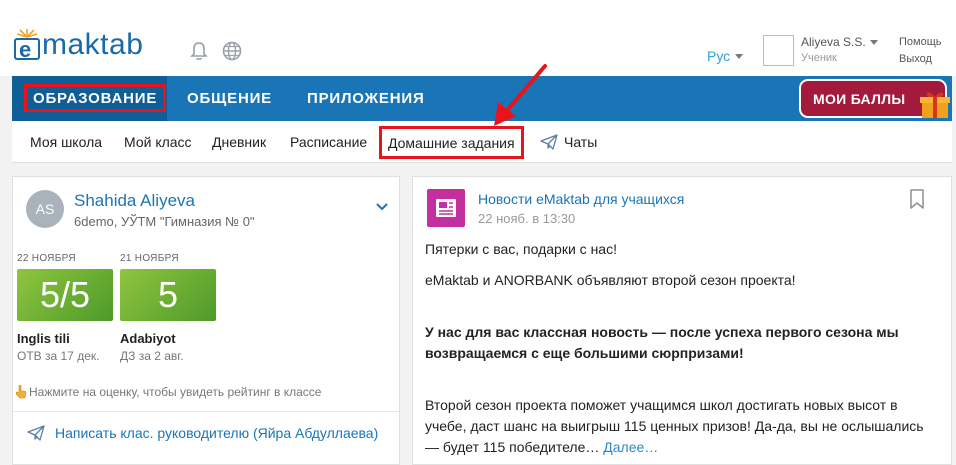 This screenshot has width=956, height=465. Describe the element at coordinates (25, 49) in the screenshot. I see `logo-letter: e` at that location.